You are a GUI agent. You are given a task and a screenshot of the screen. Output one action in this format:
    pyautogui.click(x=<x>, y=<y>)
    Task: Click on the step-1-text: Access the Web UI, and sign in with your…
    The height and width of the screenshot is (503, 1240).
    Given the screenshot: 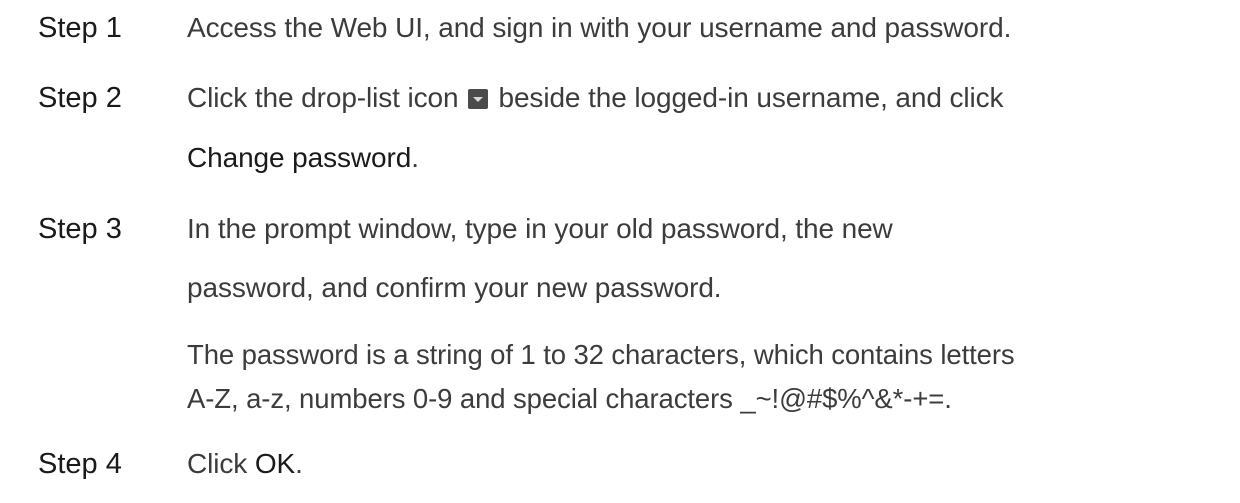 What is the action you would take?
    pyautogui.click(x=599, y=27)
    